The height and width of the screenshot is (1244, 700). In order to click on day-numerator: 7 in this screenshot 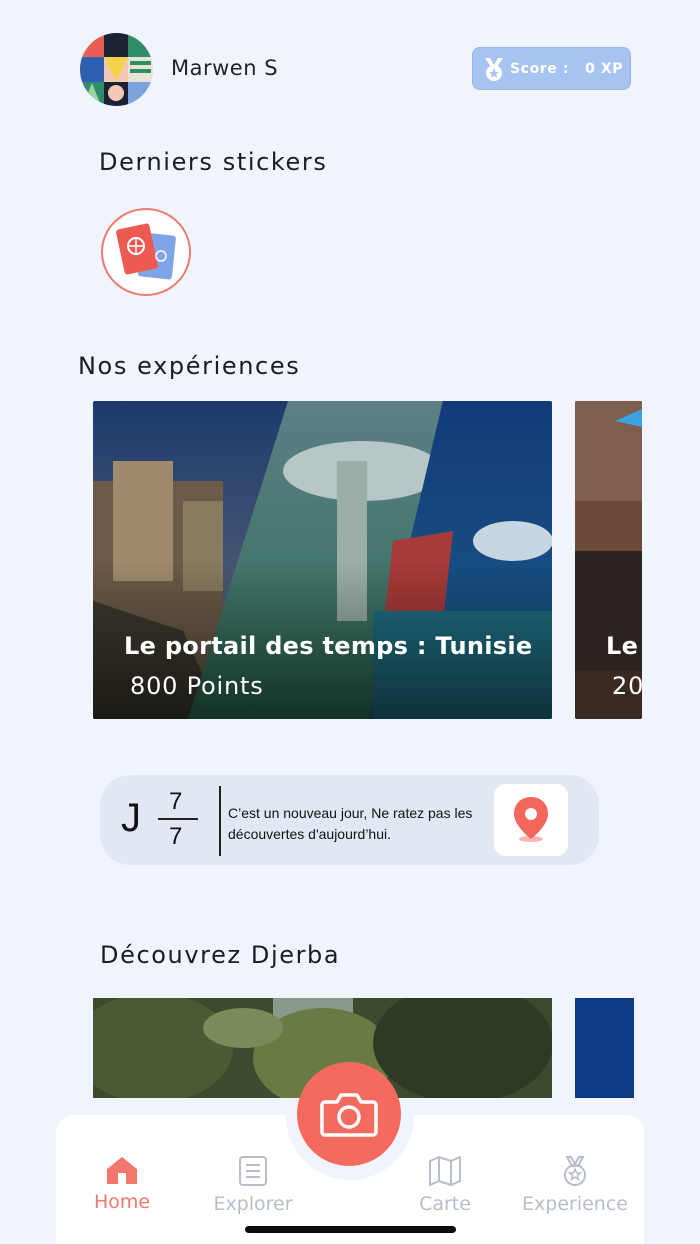, I will do `click(176, 801)`.